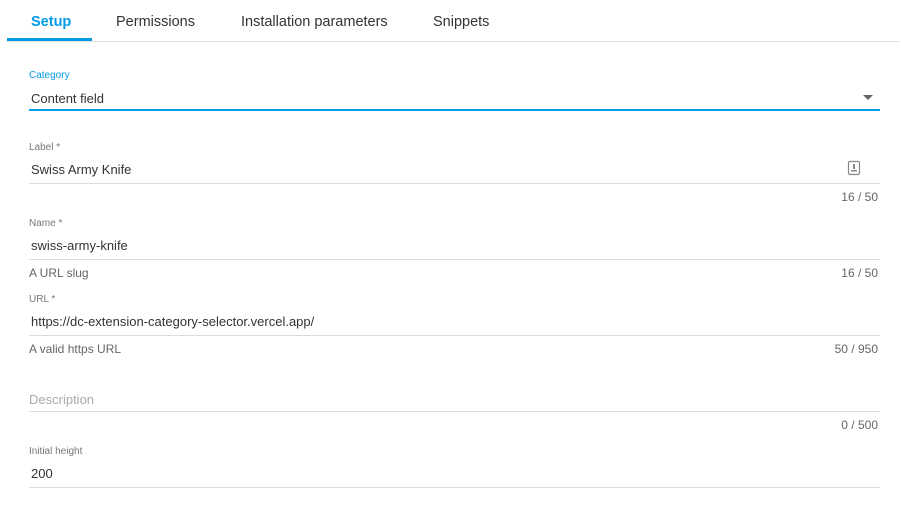  What do you see at coordinates (856, 349) in the screenshot?
I see `url-field-counter: 50 / 950` at bounding box center [856, 349].